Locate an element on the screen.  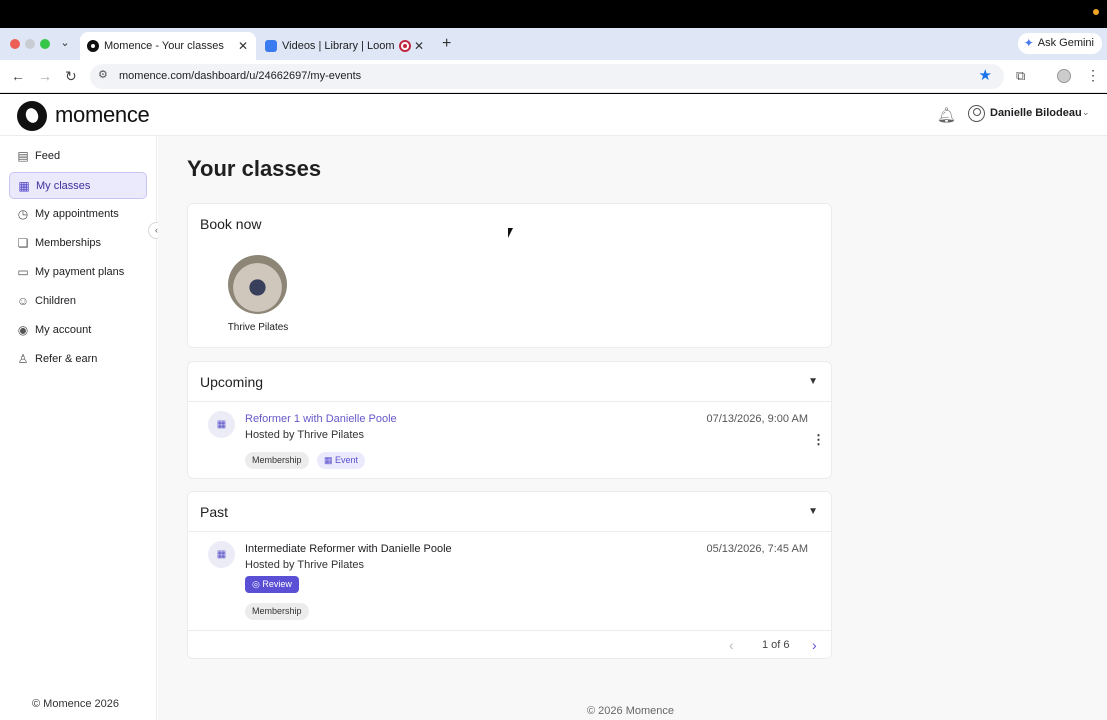
child-icon: ☺ is located at coordinates (23, 301).